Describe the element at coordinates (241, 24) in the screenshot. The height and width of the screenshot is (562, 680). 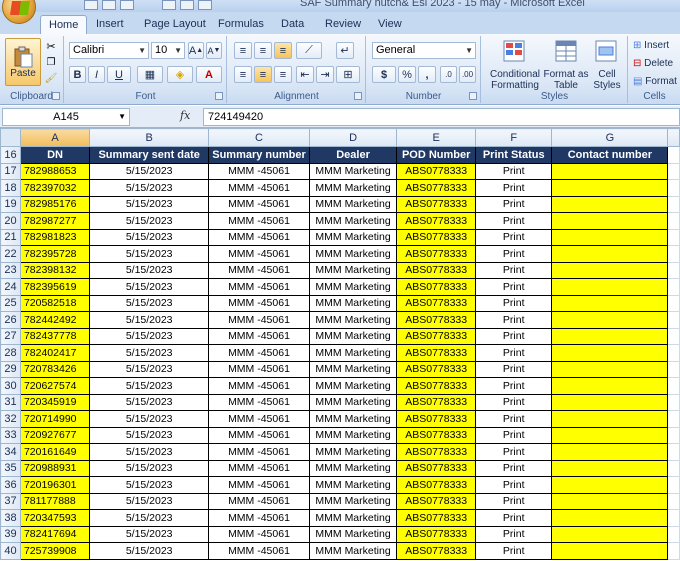
I see `tab-formulas: Formulas` at that location.